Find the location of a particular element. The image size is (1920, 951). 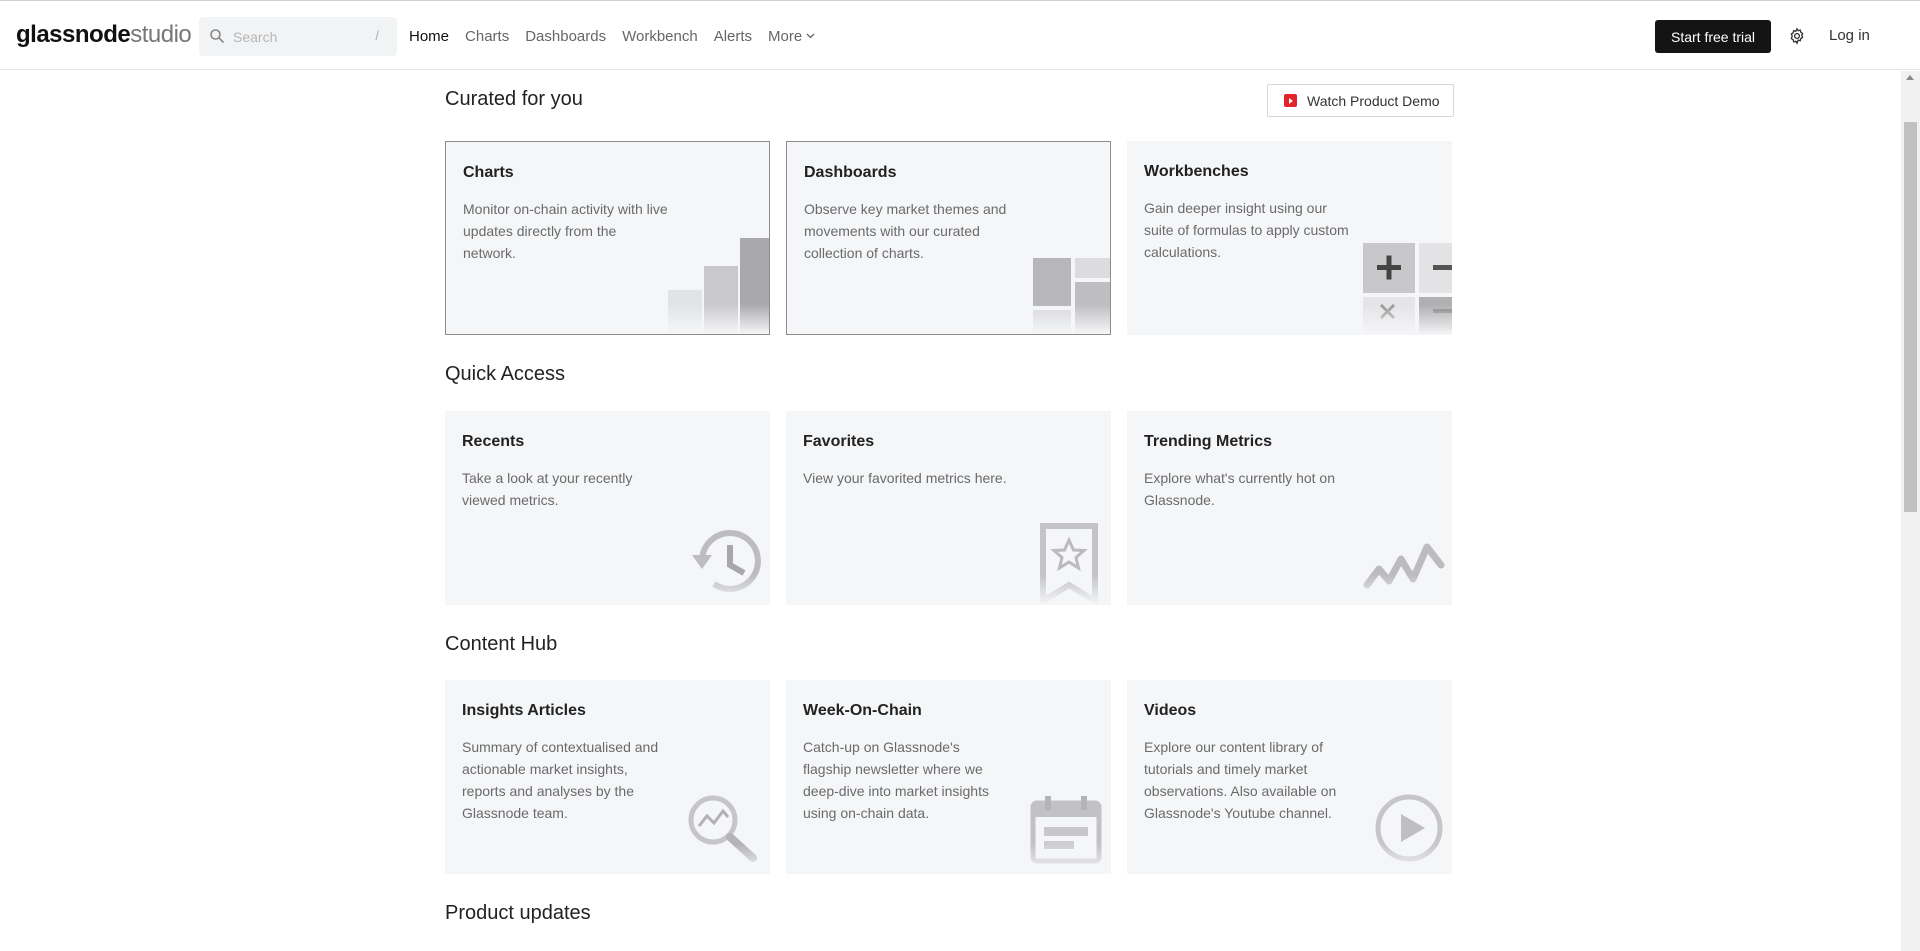

card-title: Recents is located at coordinates (493, 441).